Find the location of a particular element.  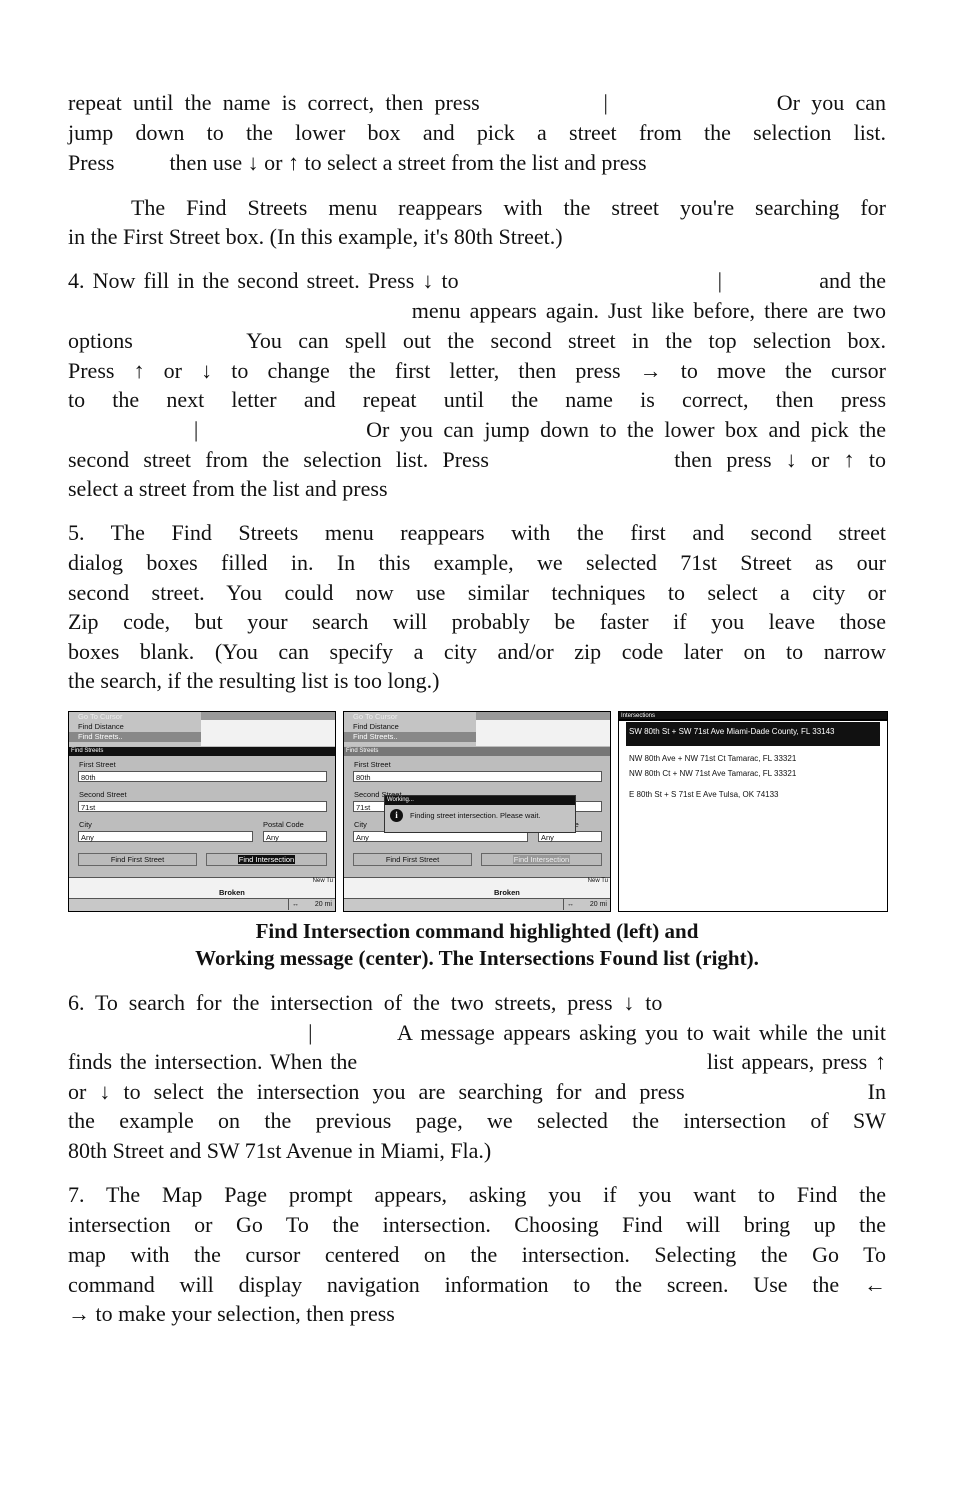

postal-code-label: Postal Code is located at coordinates (283, 824).